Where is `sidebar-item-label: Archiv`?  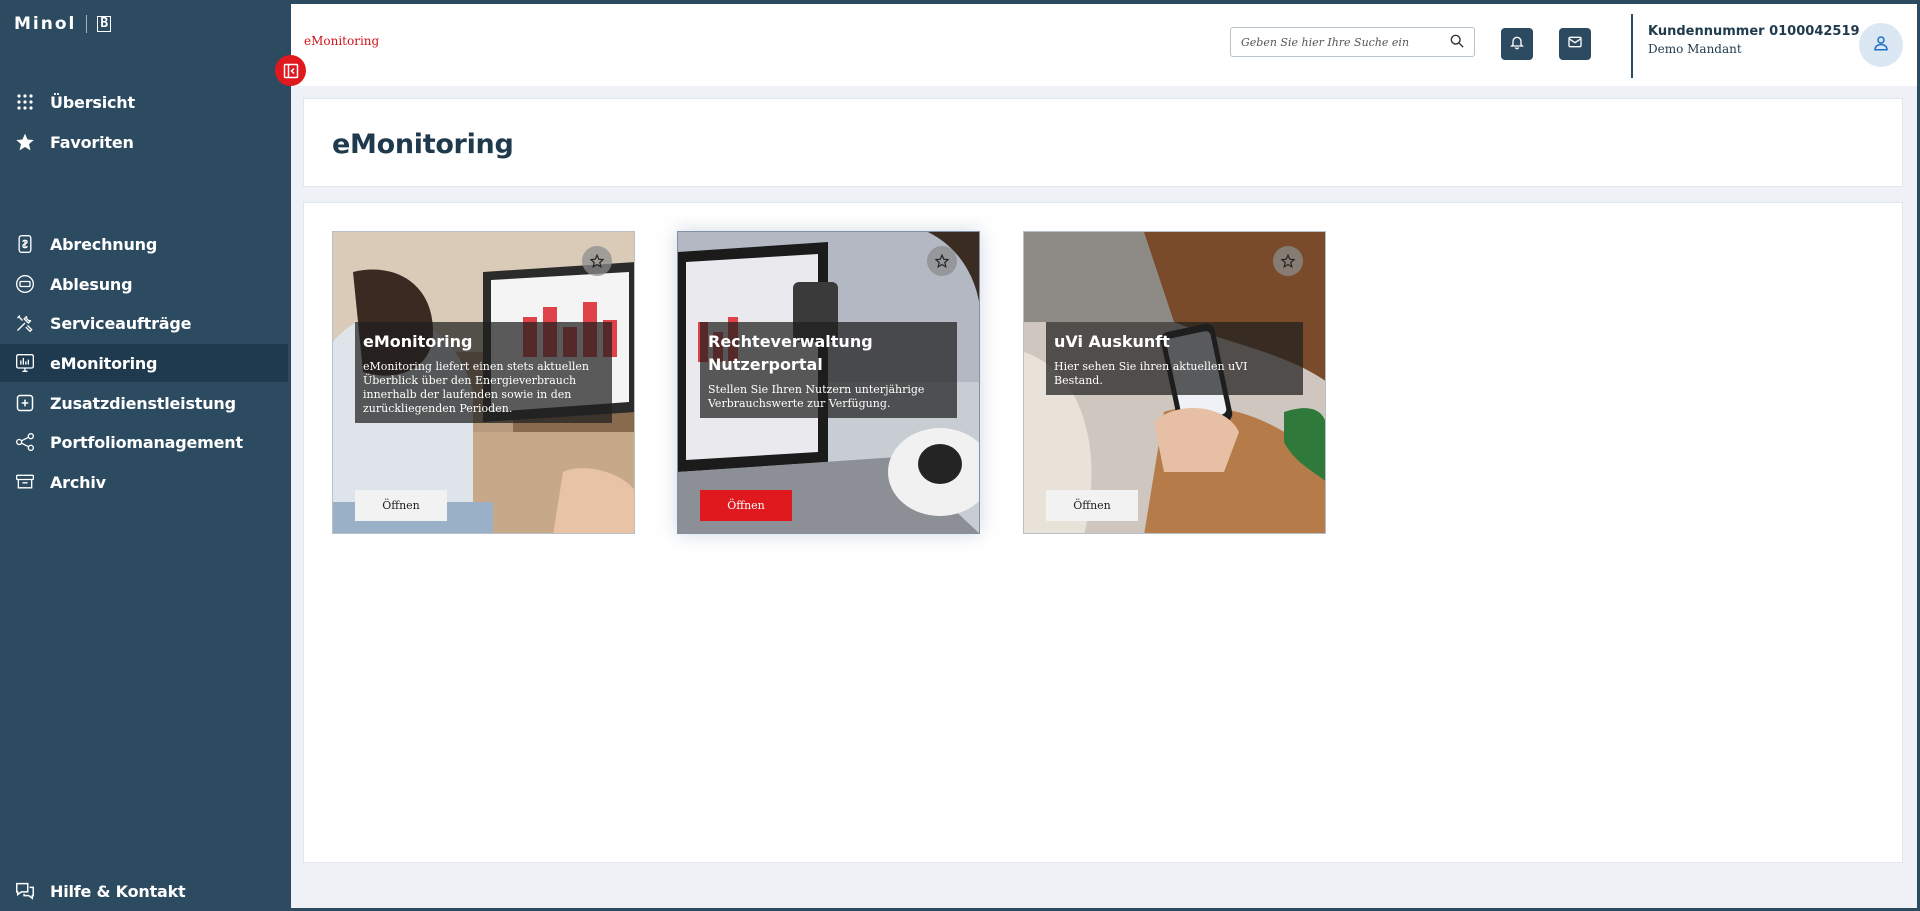
sidebar-item-label: Archiv is located at coordinates (78, 482).